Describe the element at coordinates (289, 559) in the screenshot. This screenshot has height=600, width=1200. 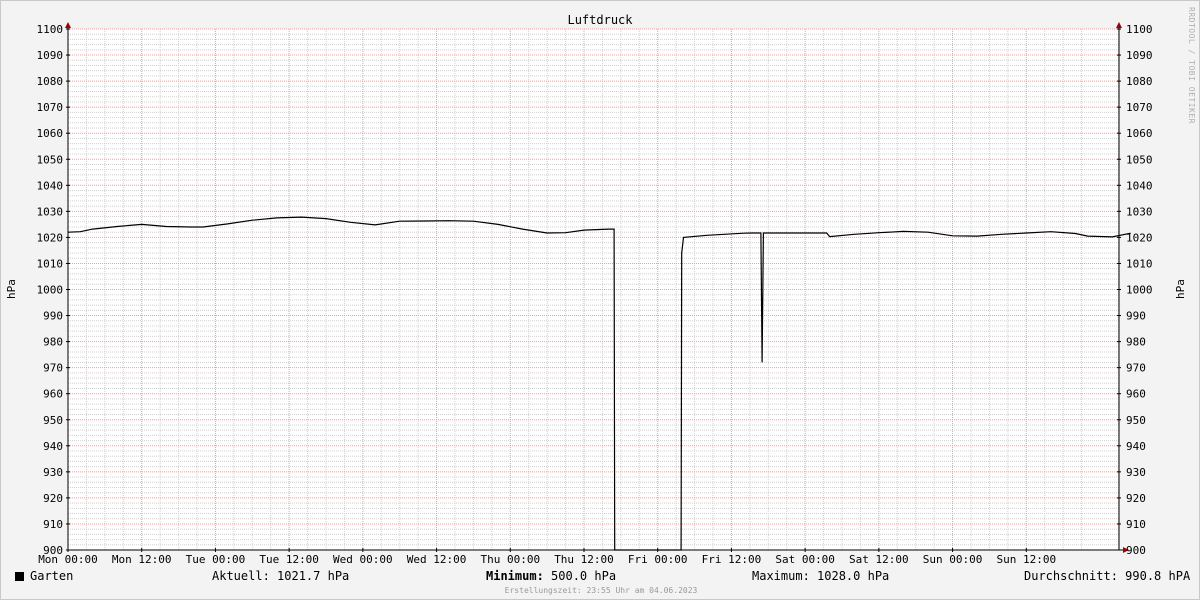
I see `x-tick-label: Tue 12:00` at that location.